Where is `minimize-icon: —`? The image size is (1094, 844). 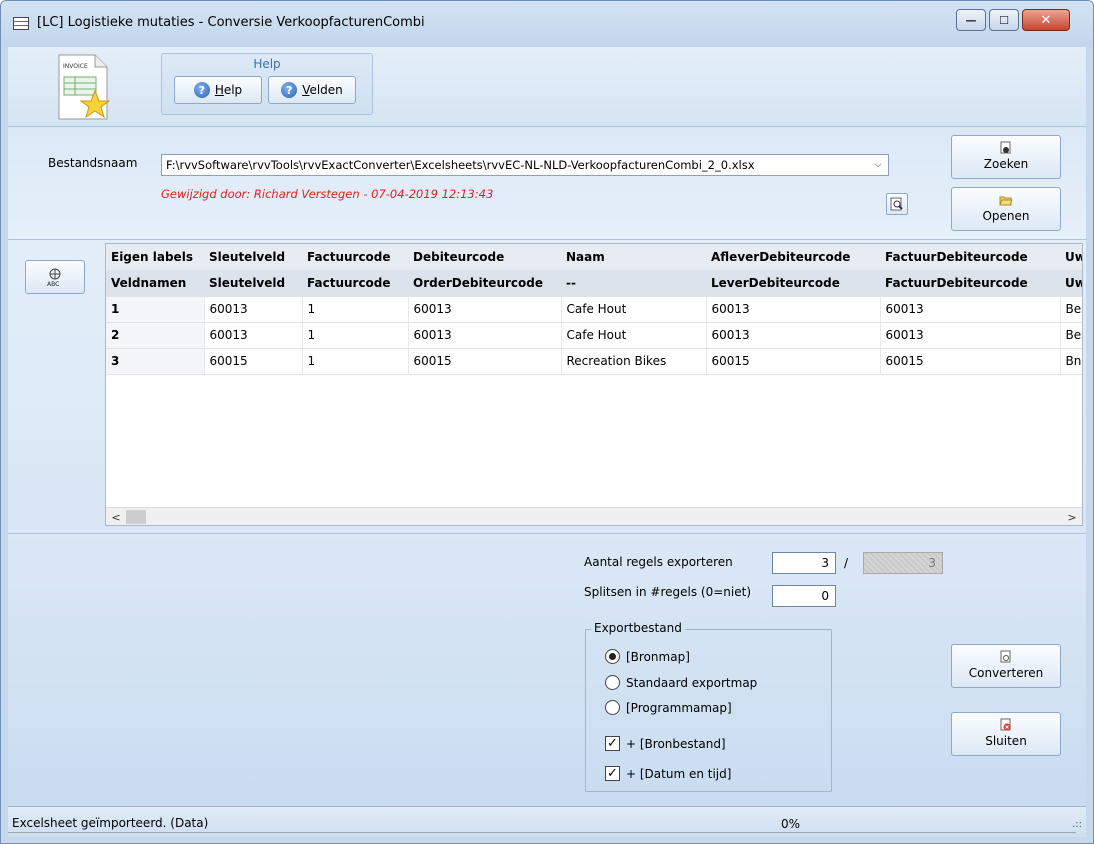
minimize-icon: — is located at coordinates (971, 20).